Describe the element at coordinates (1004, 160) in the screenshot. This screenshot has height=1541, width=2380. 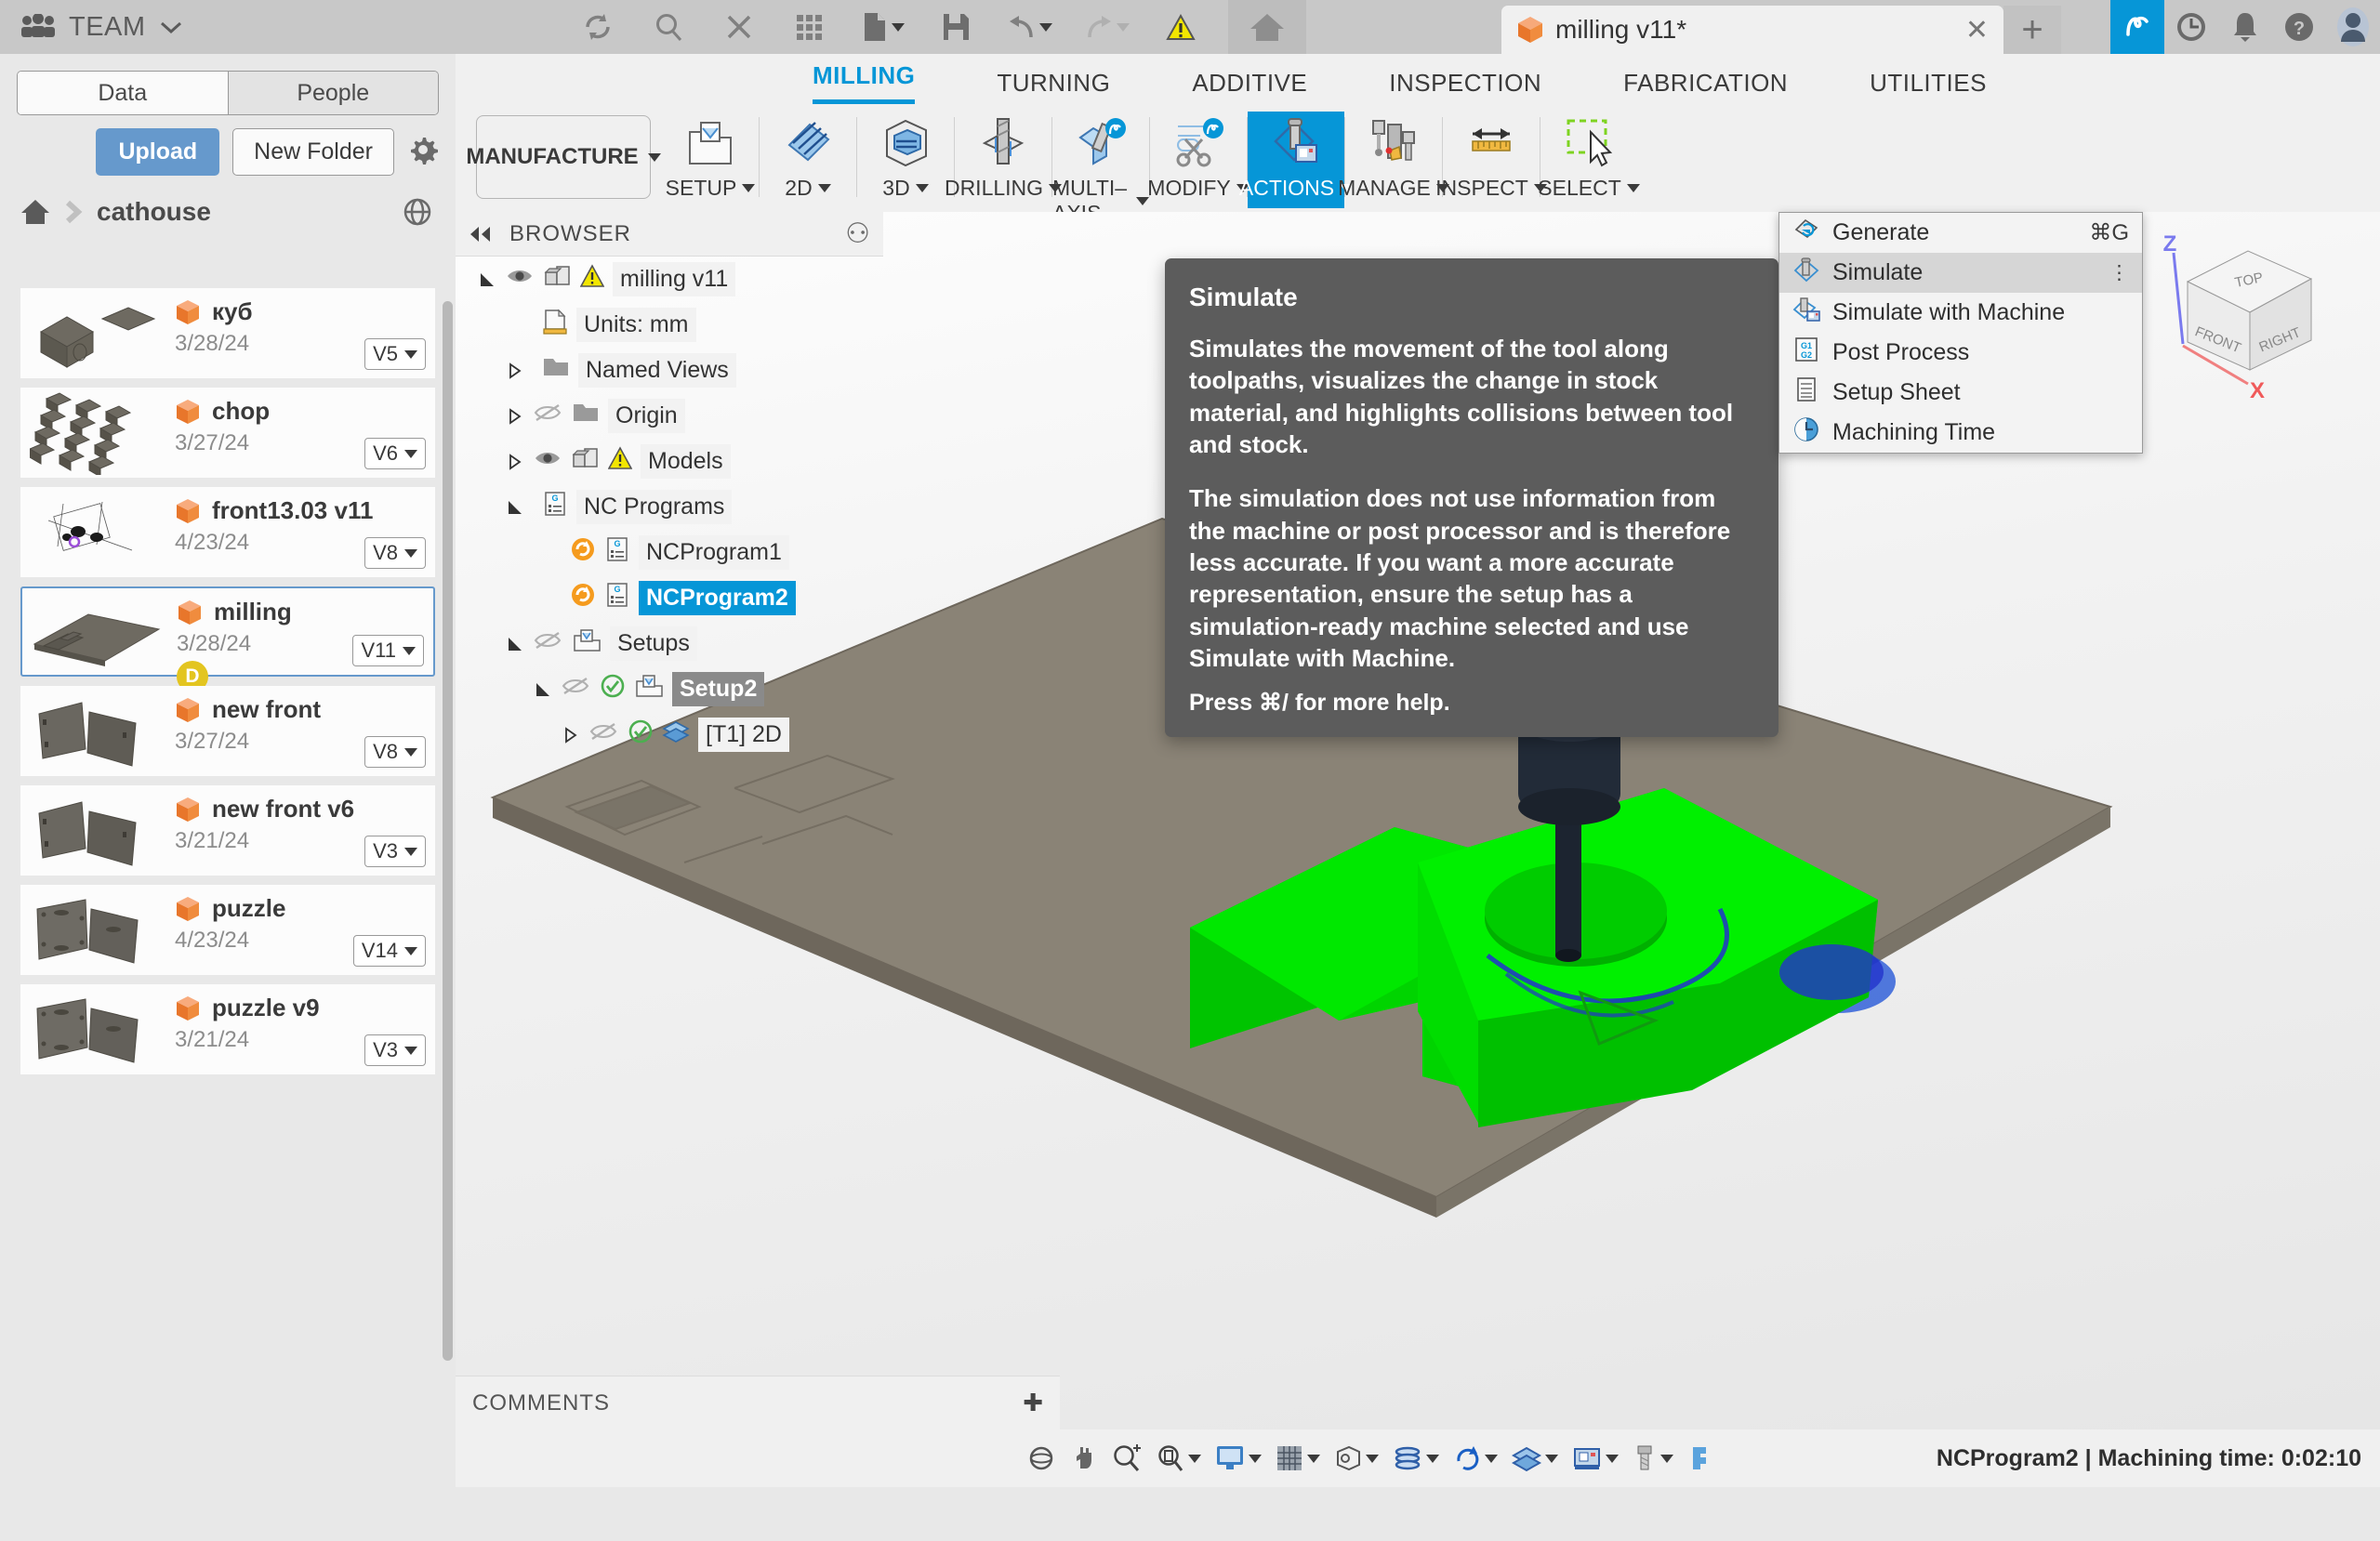
I see `ribbon-group-drilling: DRILLING` at that location.